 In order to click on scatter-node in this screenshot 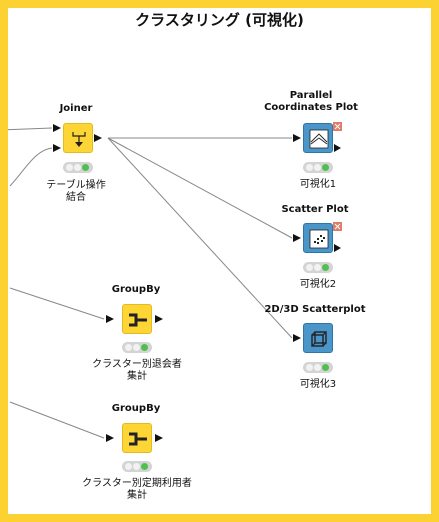, I will do `click(322, 237)`.